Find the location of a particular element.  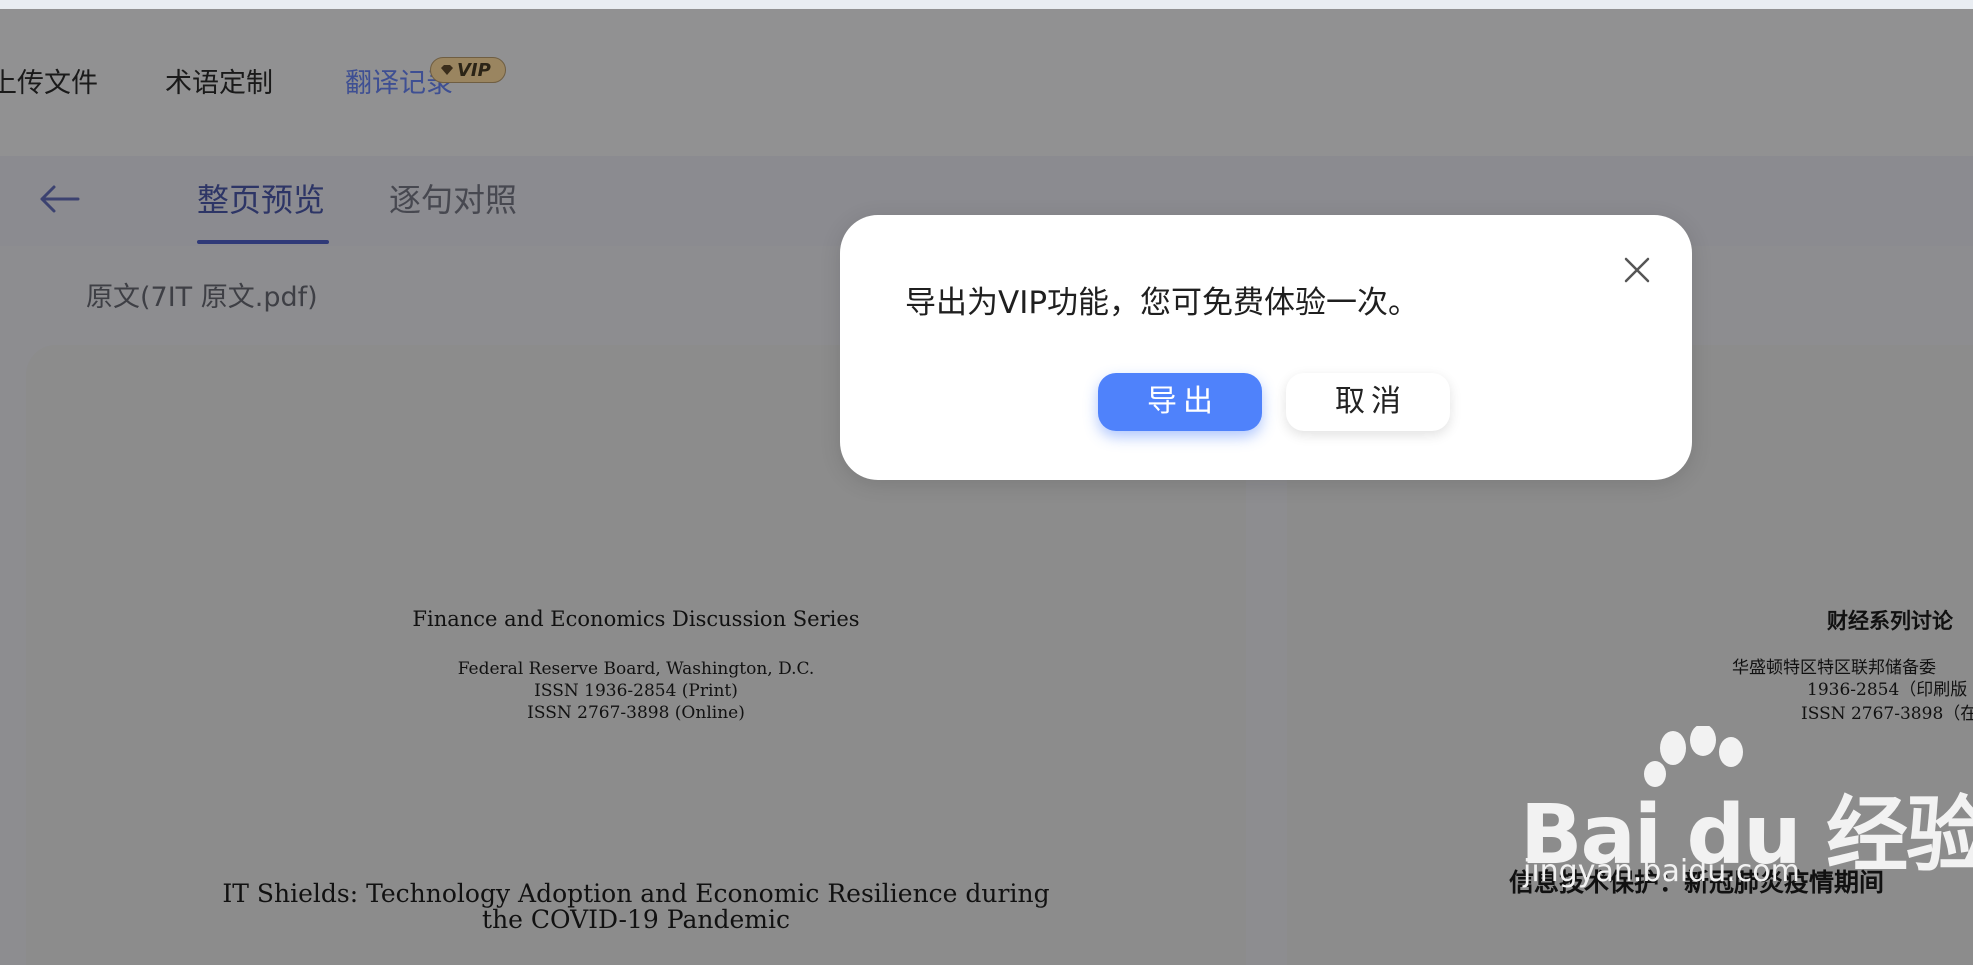

doc-series-title: Finance and Economics Discussion Series is located at coordinates (636, 619).